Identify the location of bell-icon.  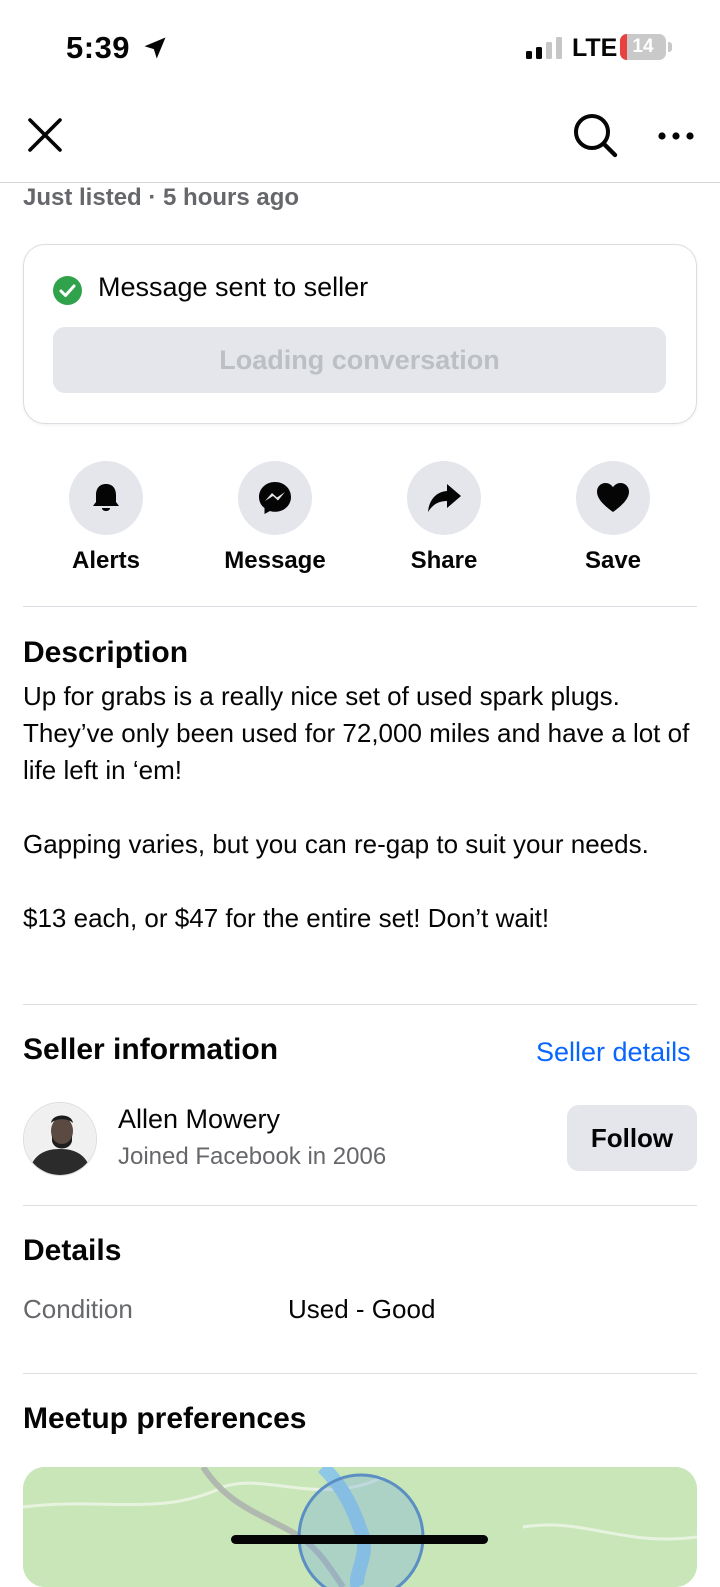
(106, 497).